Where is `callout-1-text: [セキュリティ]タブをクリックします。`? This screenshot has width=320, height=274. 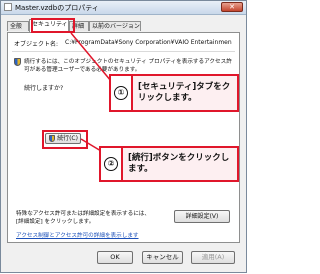 callout-1-text: [セキュリティ]タブをクリックします。 is located at coordinates (184, 92).